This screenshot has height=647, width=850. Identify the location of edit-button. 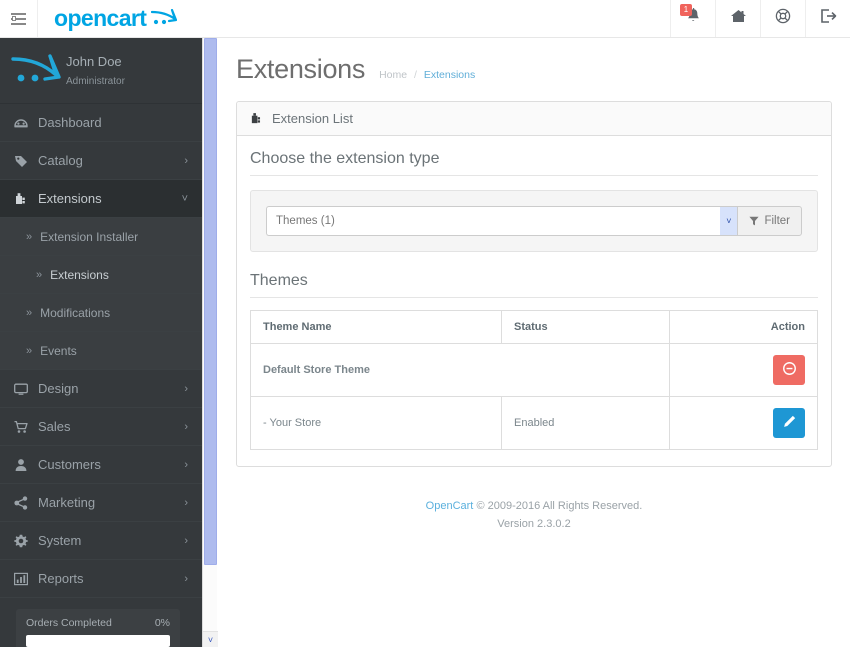
(789, 423).